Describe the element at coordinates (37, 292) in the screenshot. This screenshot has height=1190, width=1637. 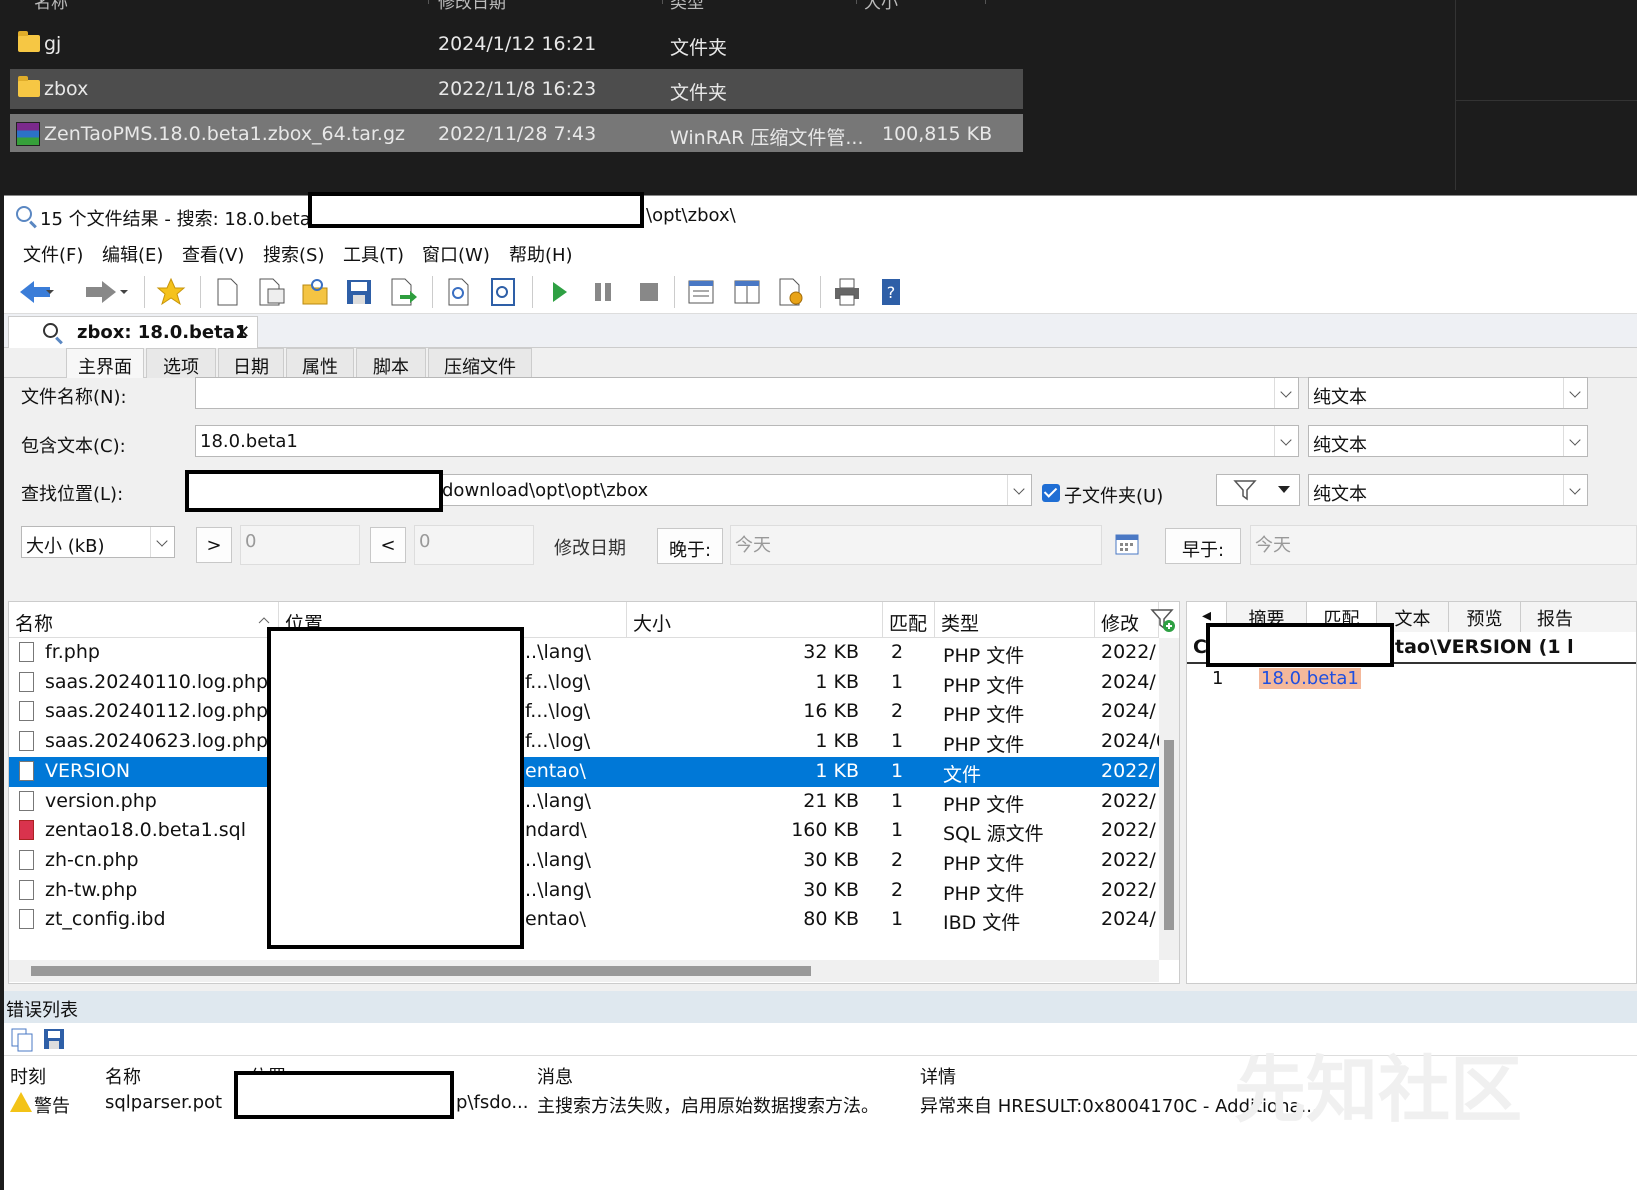
I see `back-arrow-icon` at that location.